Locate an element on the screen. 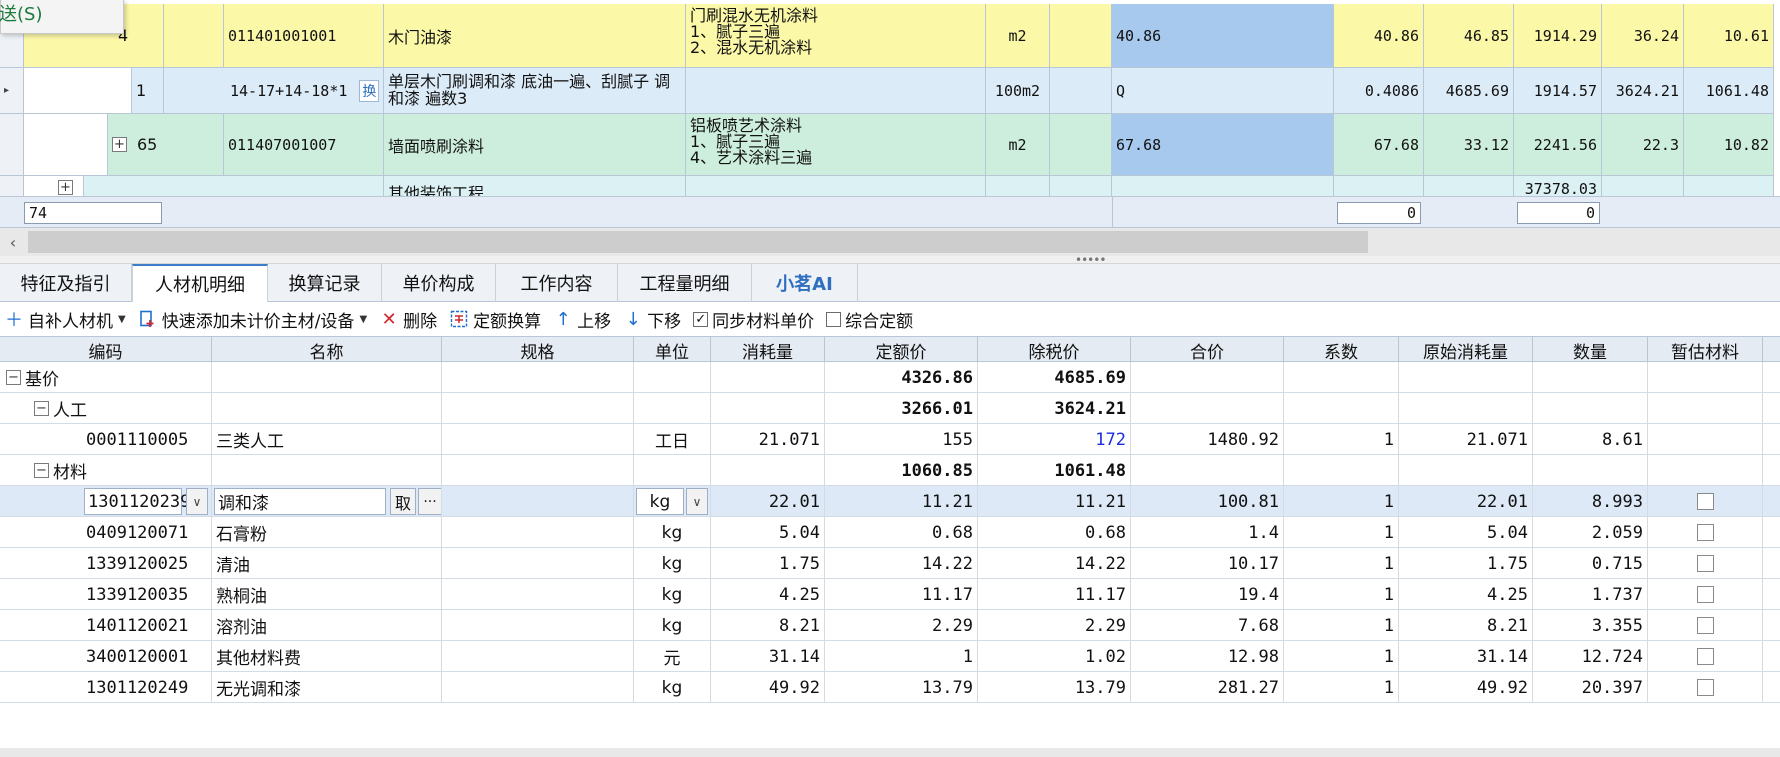  name-input: 调和漆 is located at coordinates (300, 501).